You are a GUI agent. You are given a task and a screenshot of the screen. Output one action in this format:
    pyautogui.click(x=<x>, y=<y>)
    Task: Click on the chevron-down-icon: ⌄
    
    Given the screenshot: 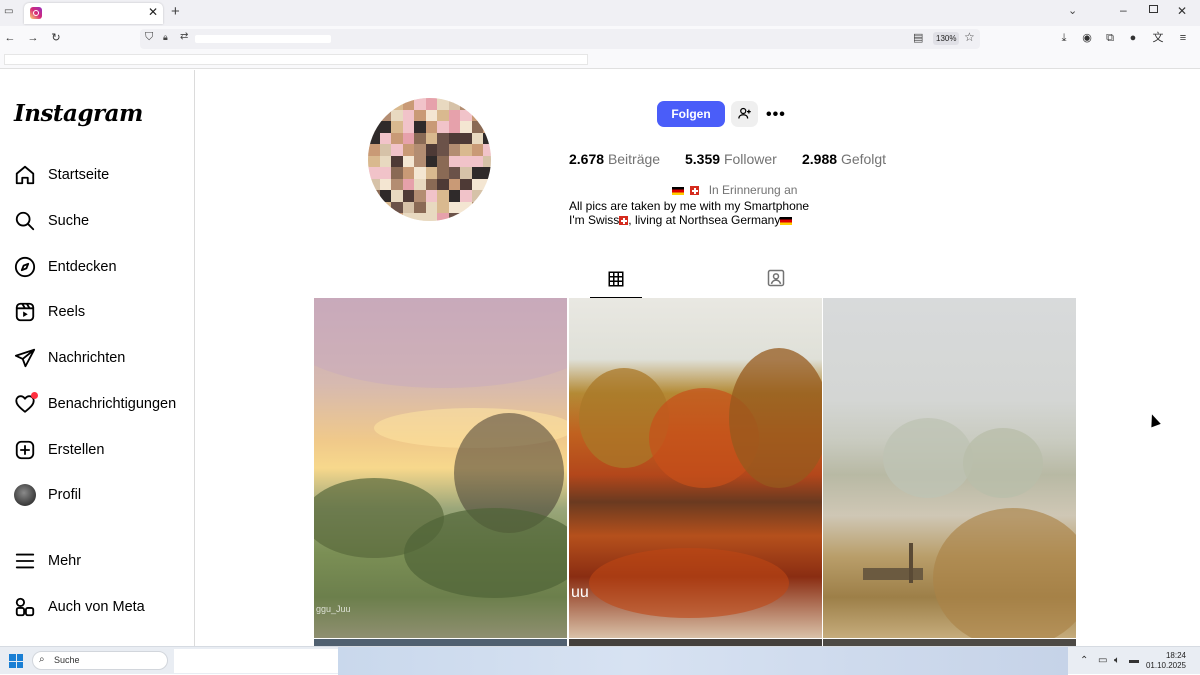 What is the action you would take?
    pyautogui.click(x=1072, y=10)
    